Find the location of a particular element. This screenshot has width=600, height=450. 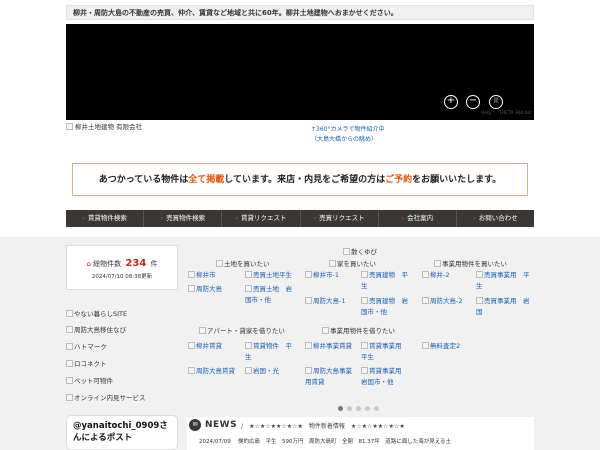

link-label: 周防大島-1 is located at coordinates (329, 301).